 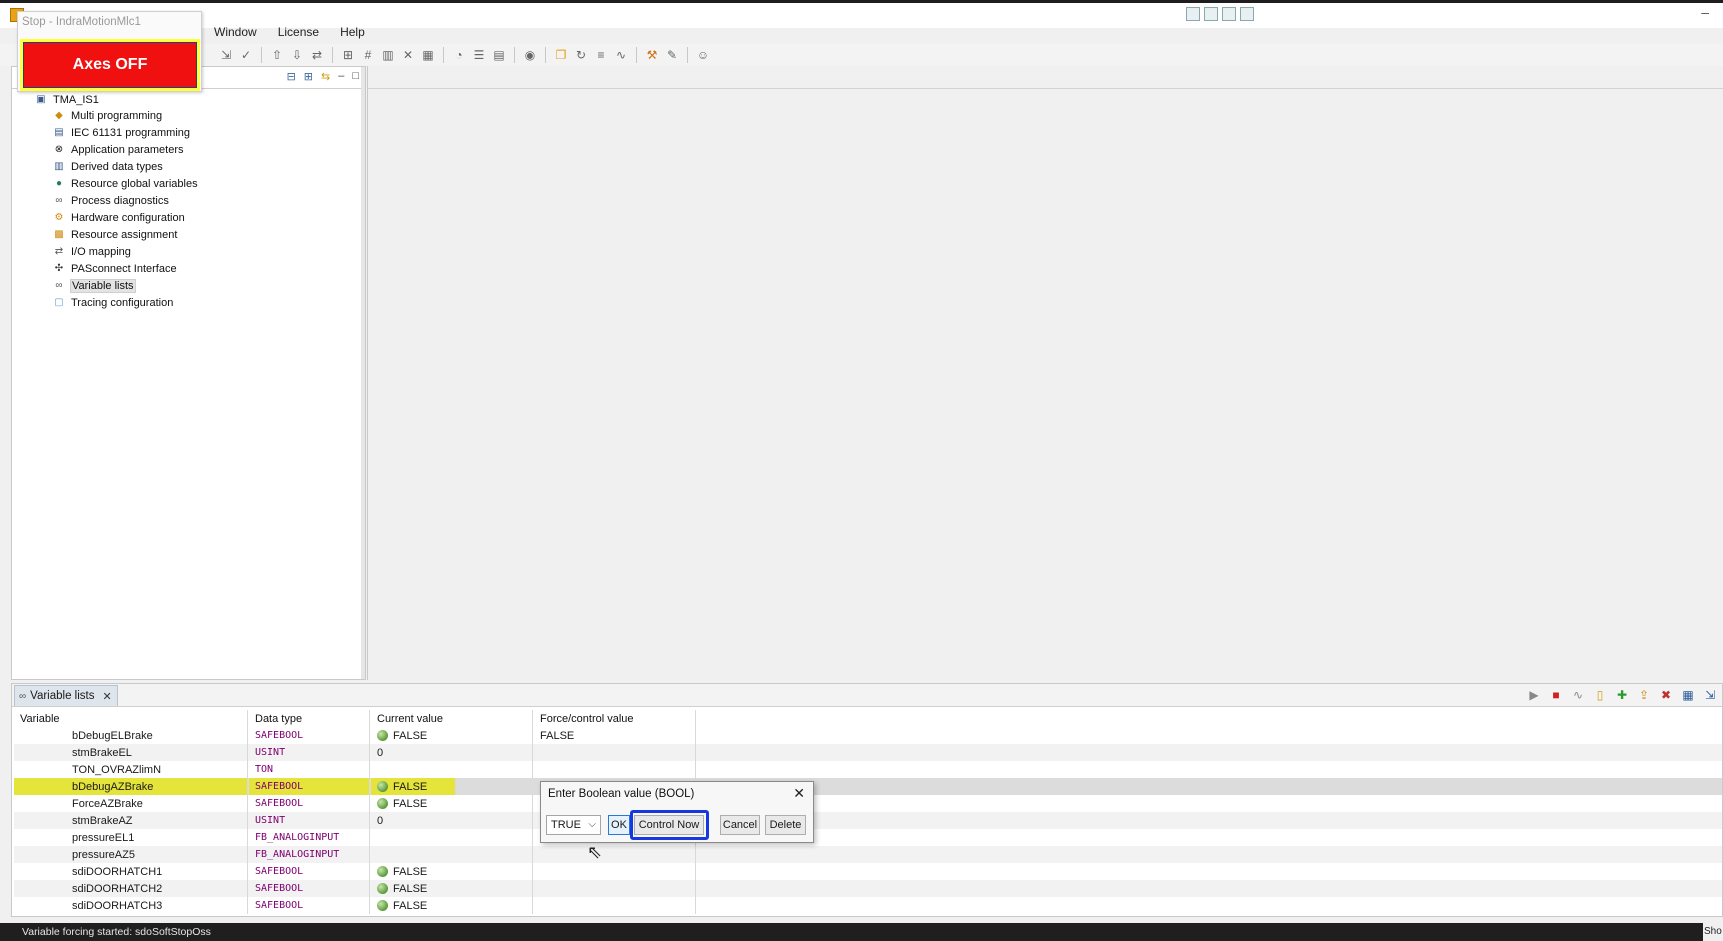 What do you see at coordinates (581, 55) in the screenshot?
I see `refresh-icon: ↻` at bounding box center [581, 55].